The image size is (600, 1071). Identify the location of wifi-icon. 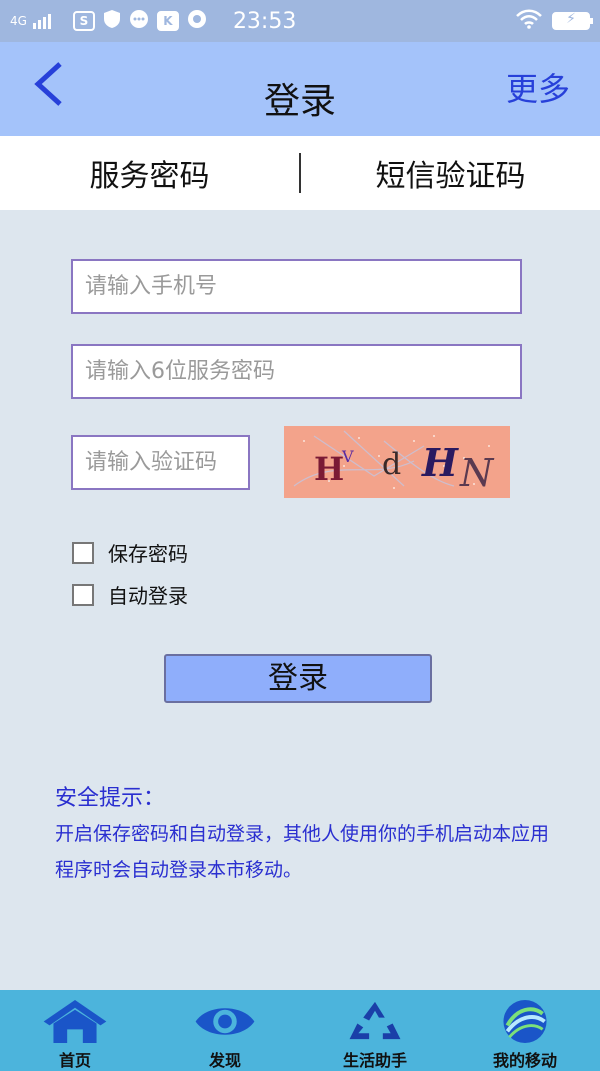
(529, 21).